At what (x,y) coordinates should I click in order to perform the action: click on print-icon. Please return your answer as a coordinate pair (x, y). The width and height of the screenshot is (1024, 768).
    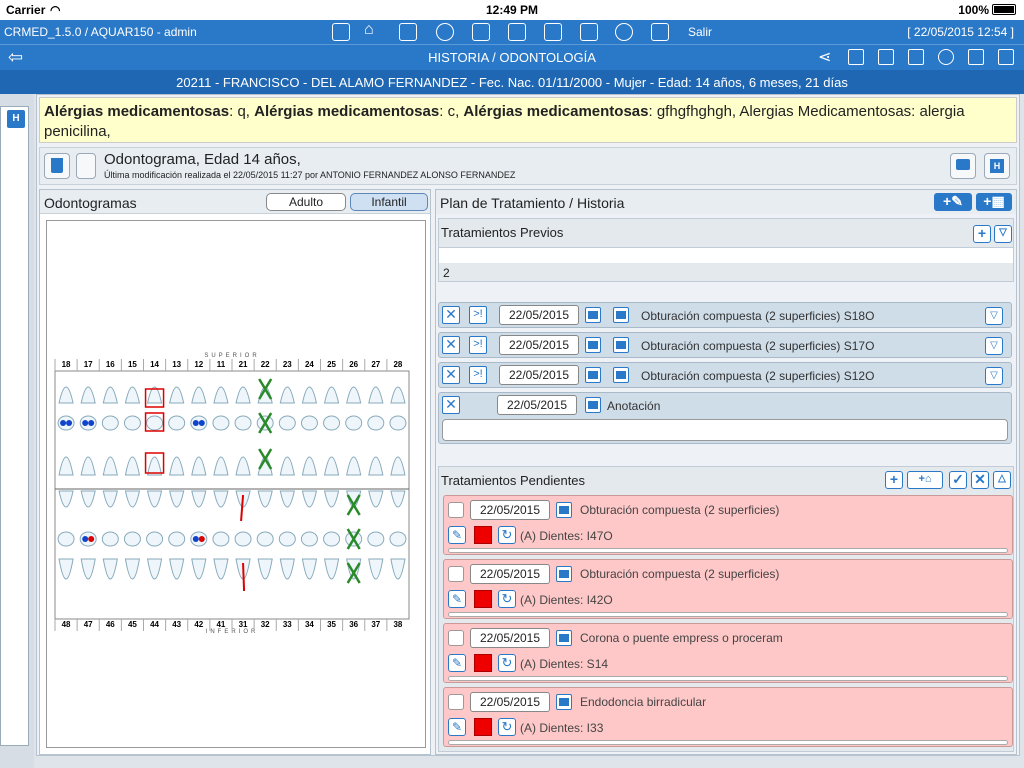
    Looking at the image, I should click on (976, 57).